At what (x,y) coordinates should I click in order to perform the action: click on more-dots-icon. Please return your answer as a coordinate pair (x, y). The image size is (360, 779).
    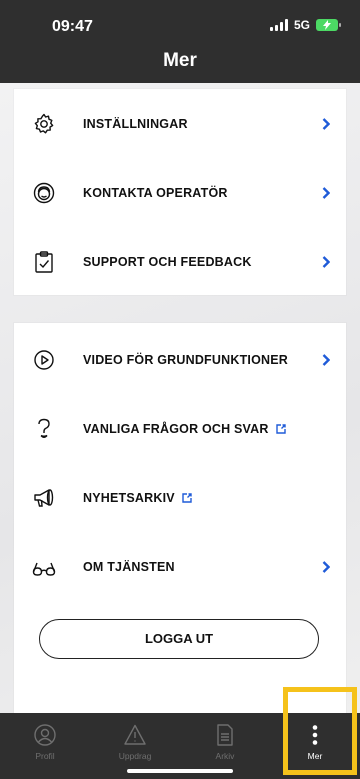
    Looking at the image, I should click on (315, 735).